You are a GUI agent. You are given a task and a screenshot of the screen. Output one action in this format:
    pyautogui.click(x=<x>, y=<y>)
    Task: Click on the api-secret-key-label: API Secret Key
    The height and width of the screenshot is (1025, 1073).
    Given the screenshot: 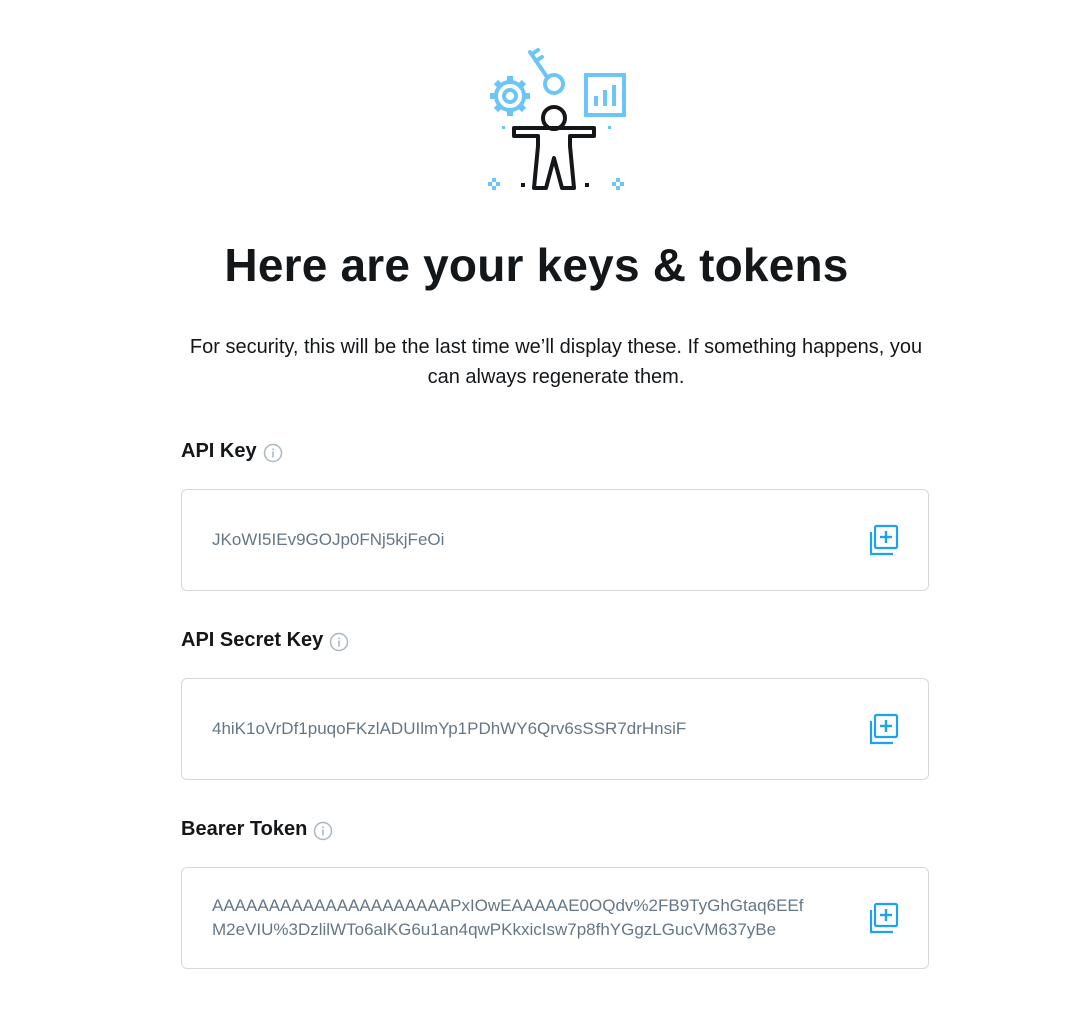 What is the action you would take?
    pyautogui.click(x=265, y=640)
    